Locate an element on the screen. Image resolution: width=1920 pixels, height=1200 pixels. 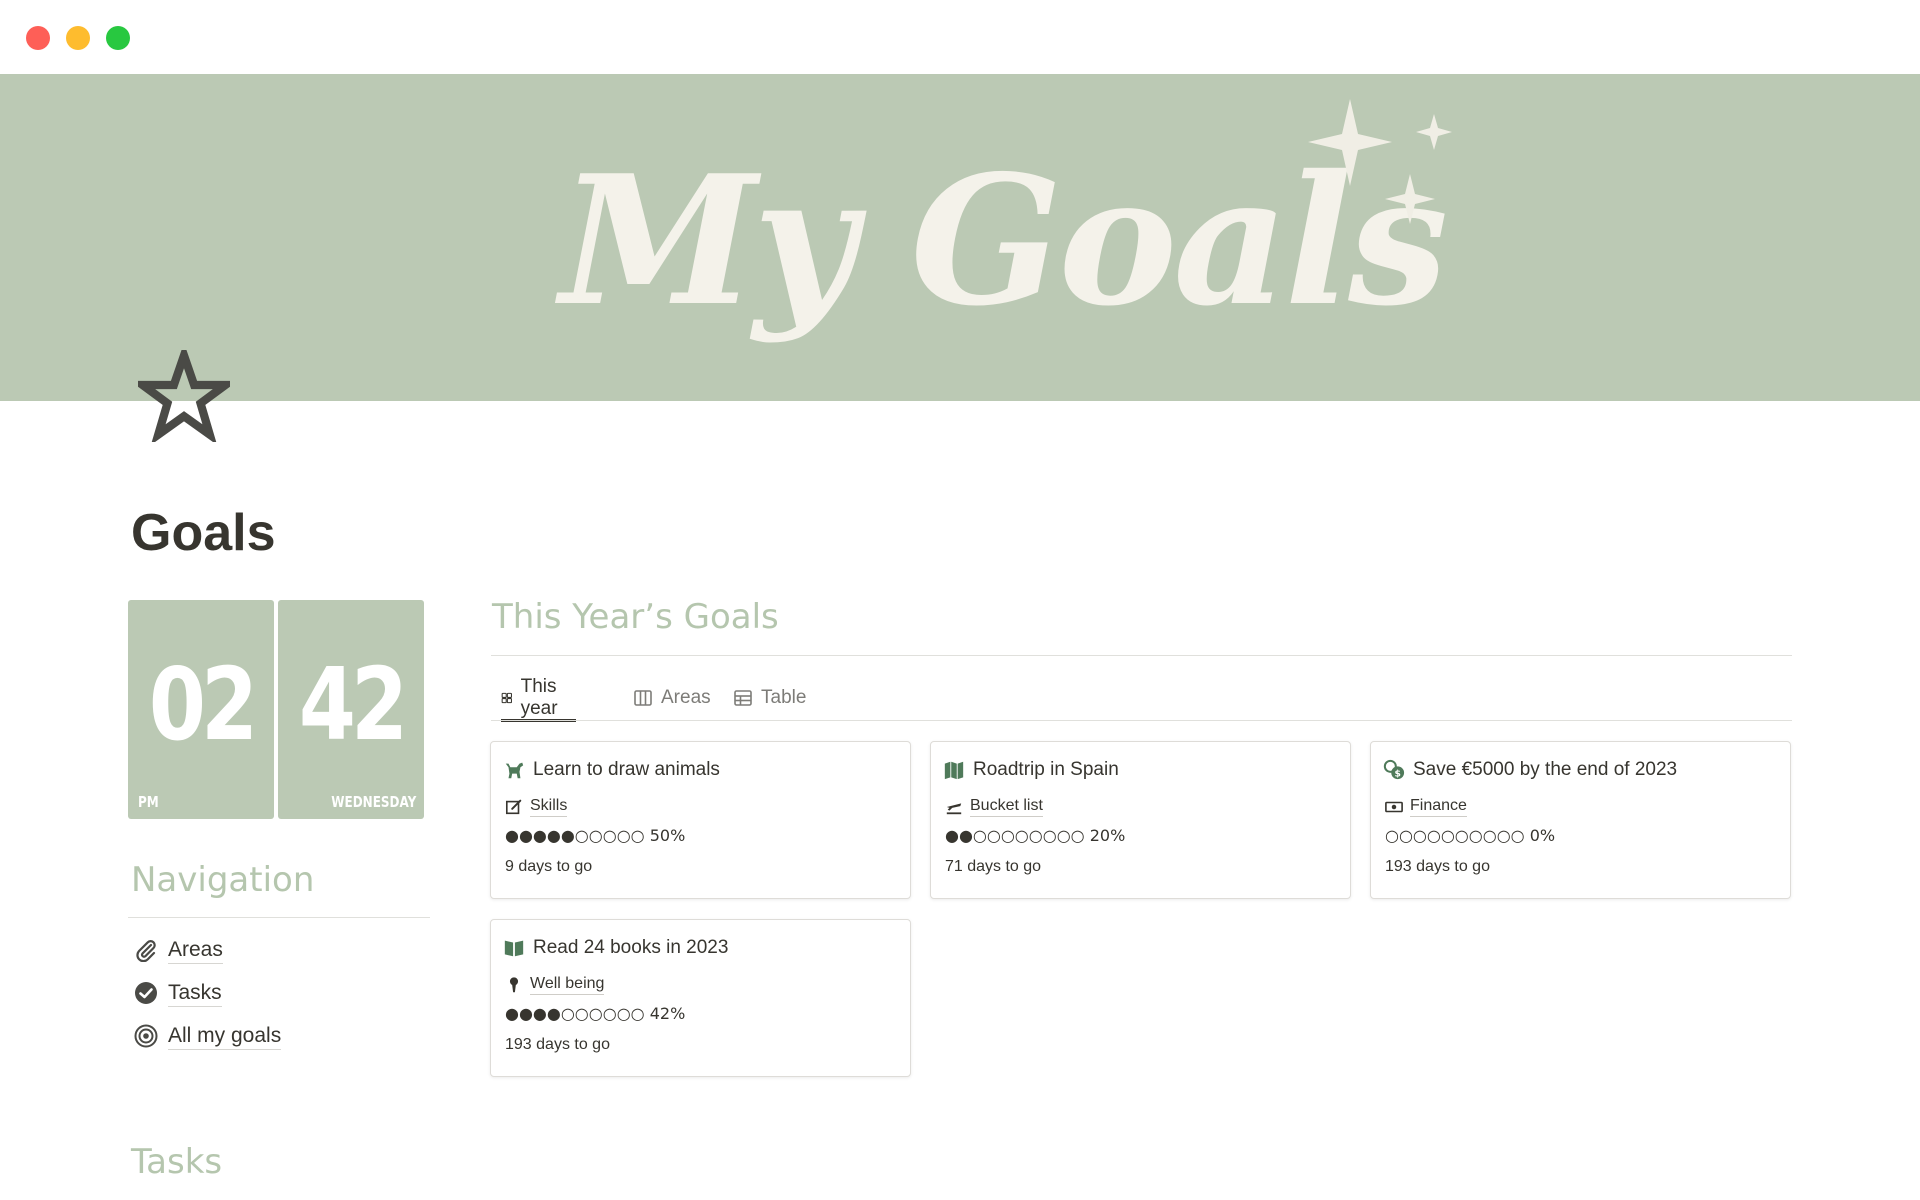
goal-title: Learn to draw animals is located at coordinates (626, 769).